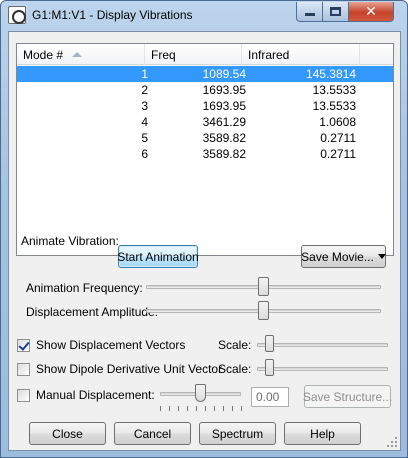 This screenshot has height=458, width=408. I want to click on displacement-amplitude-label: Displacement Amplitude:, so click(92, 312).